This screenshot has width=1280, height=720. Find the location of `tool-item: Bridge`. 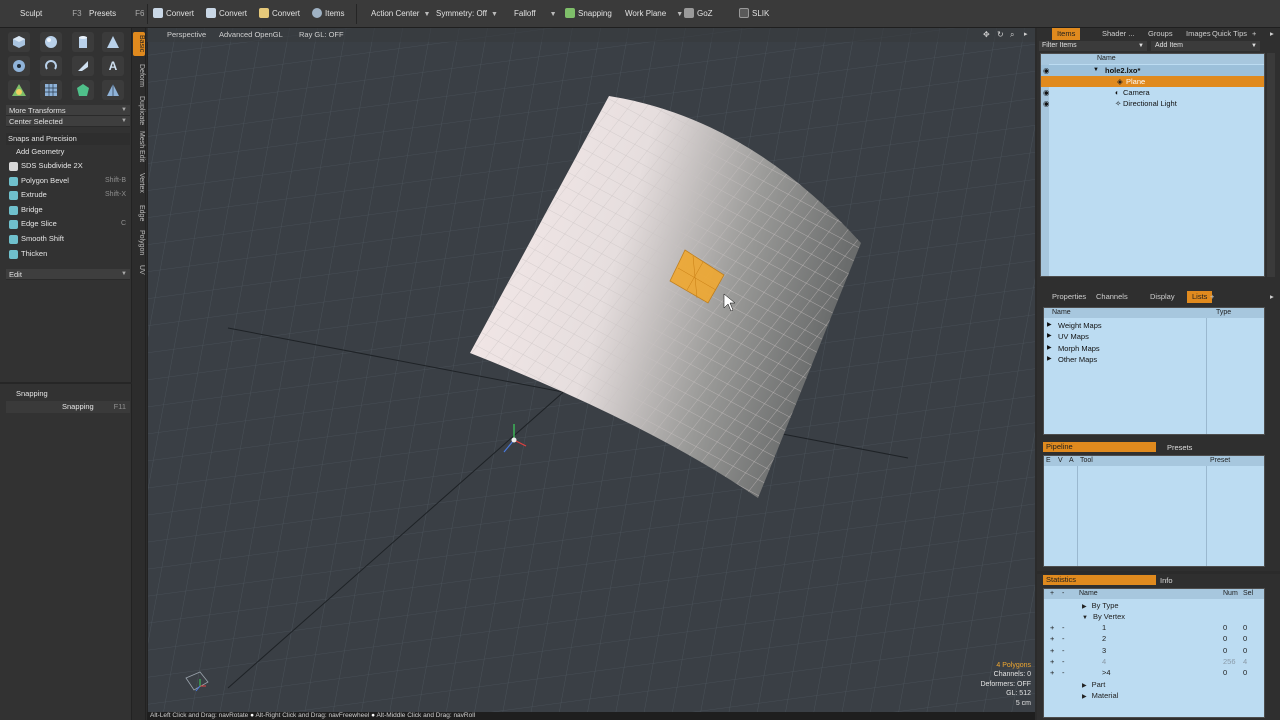

tool-item: Bridge is located at coordinates (68, 210).